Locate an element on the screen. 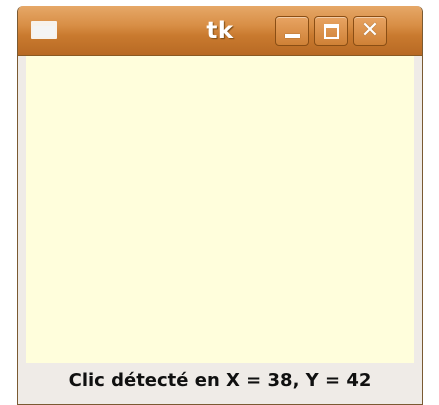 This screenshot has width=439, height=405. close-icon: ✕ is located at coordinates (370, 30).